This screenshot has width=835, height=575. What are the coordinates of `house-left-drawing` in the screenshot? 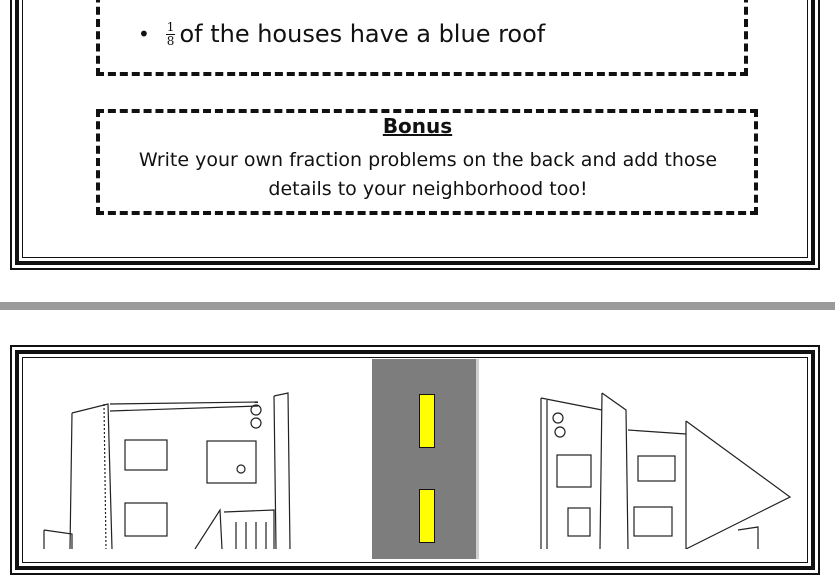 It's located at (167, 470).